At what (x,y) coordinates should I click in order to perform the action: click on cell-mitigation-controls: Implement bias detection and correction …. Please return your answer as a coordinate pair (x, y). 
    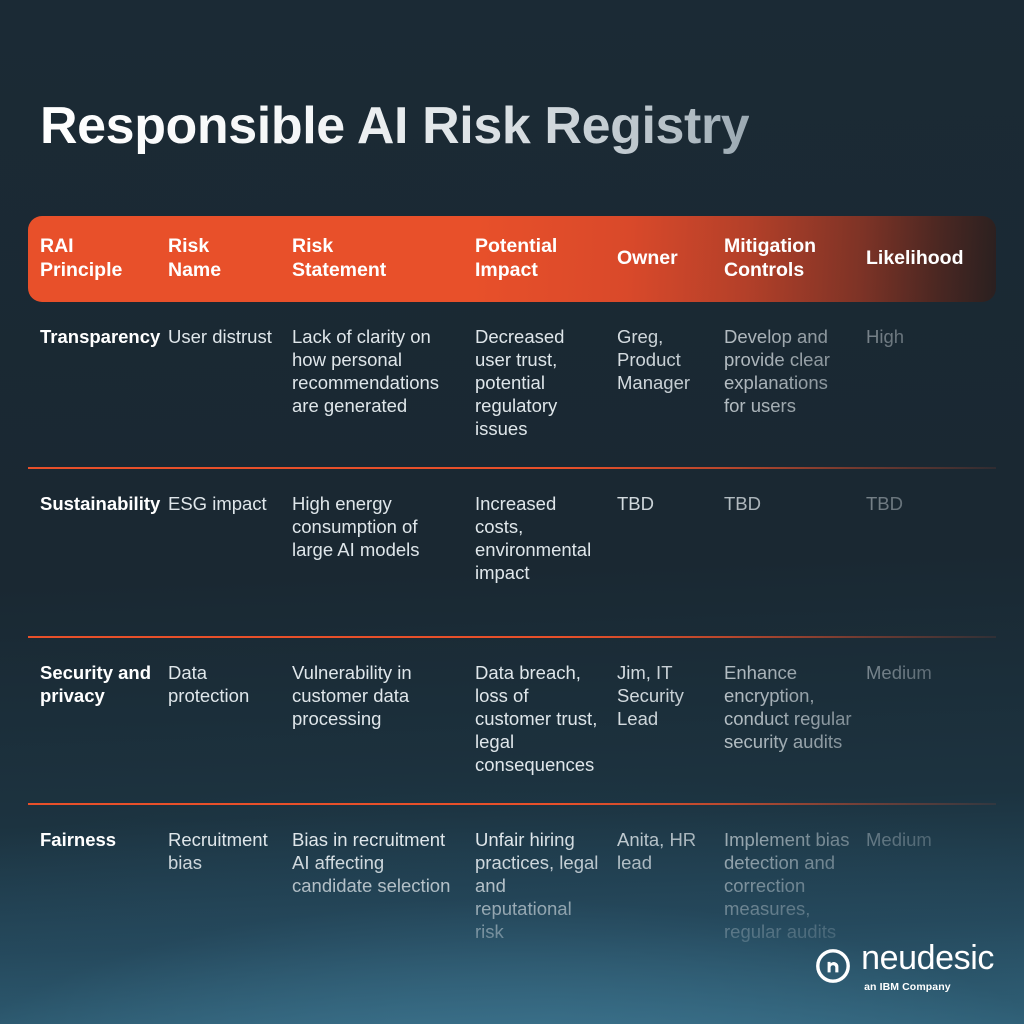
    Looking at the image, I should click on (787, 885).